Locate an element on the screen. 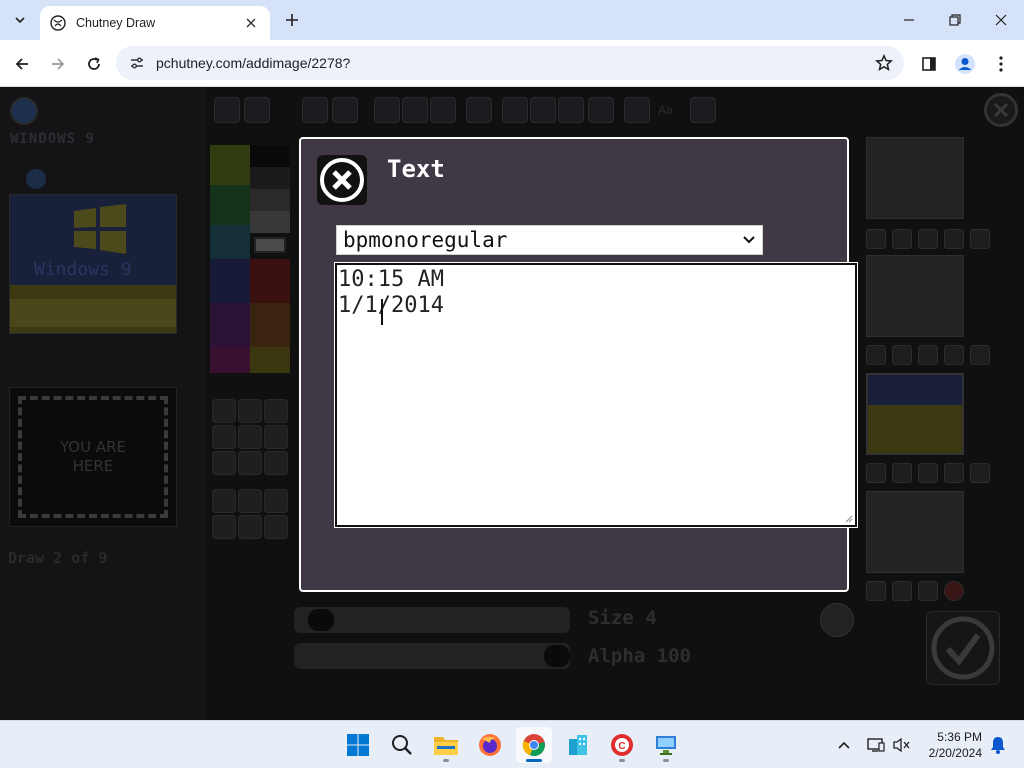 The height and width of the screenshot is (768, 1024). taskbar-chrome is located at coordinates (534, 745).